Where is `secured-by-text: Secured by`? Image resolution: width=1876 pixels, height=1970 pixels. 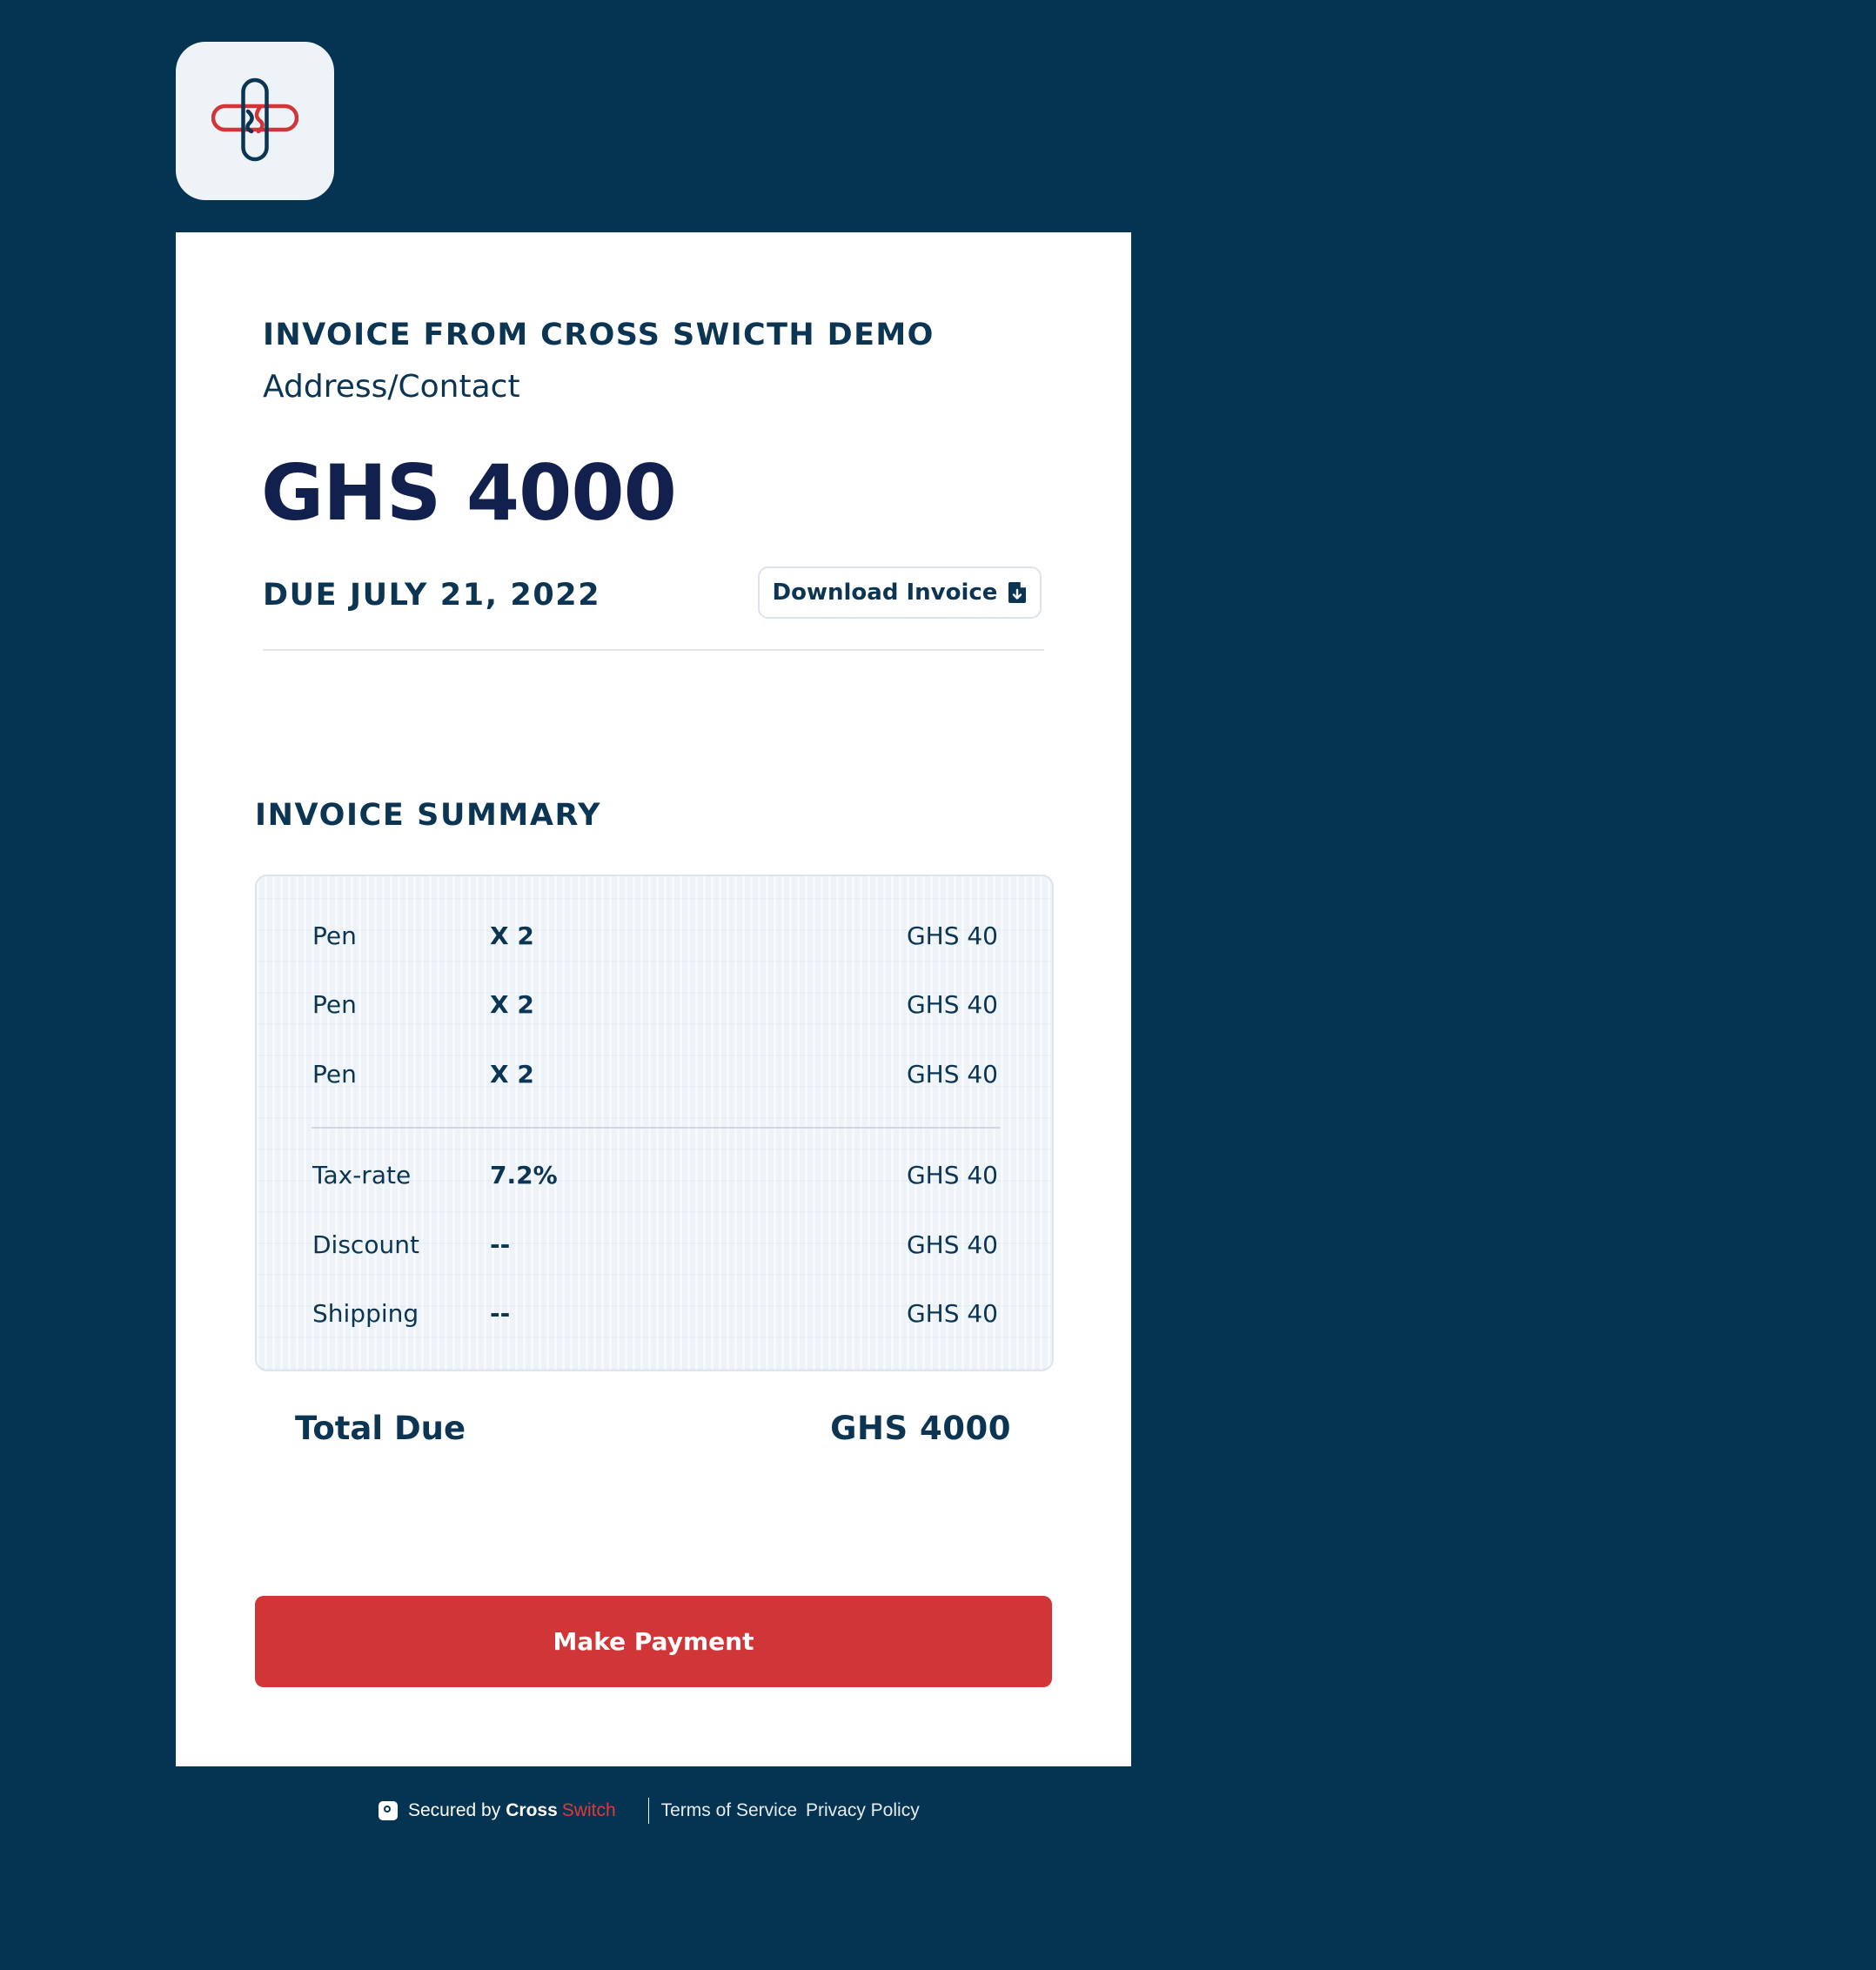
secured-by-text: Secured by is located at coordinates (454, 1810).